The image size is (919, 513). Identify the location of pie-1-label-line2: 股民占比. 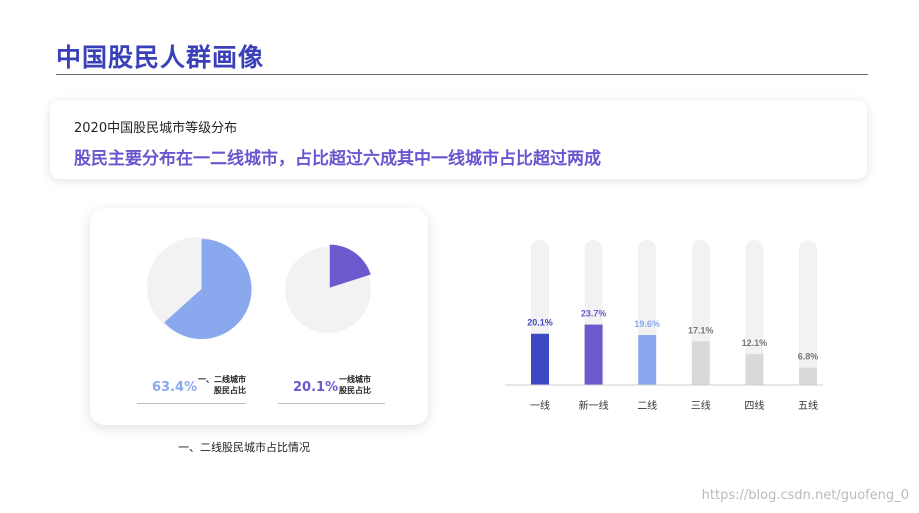
(230, 390).